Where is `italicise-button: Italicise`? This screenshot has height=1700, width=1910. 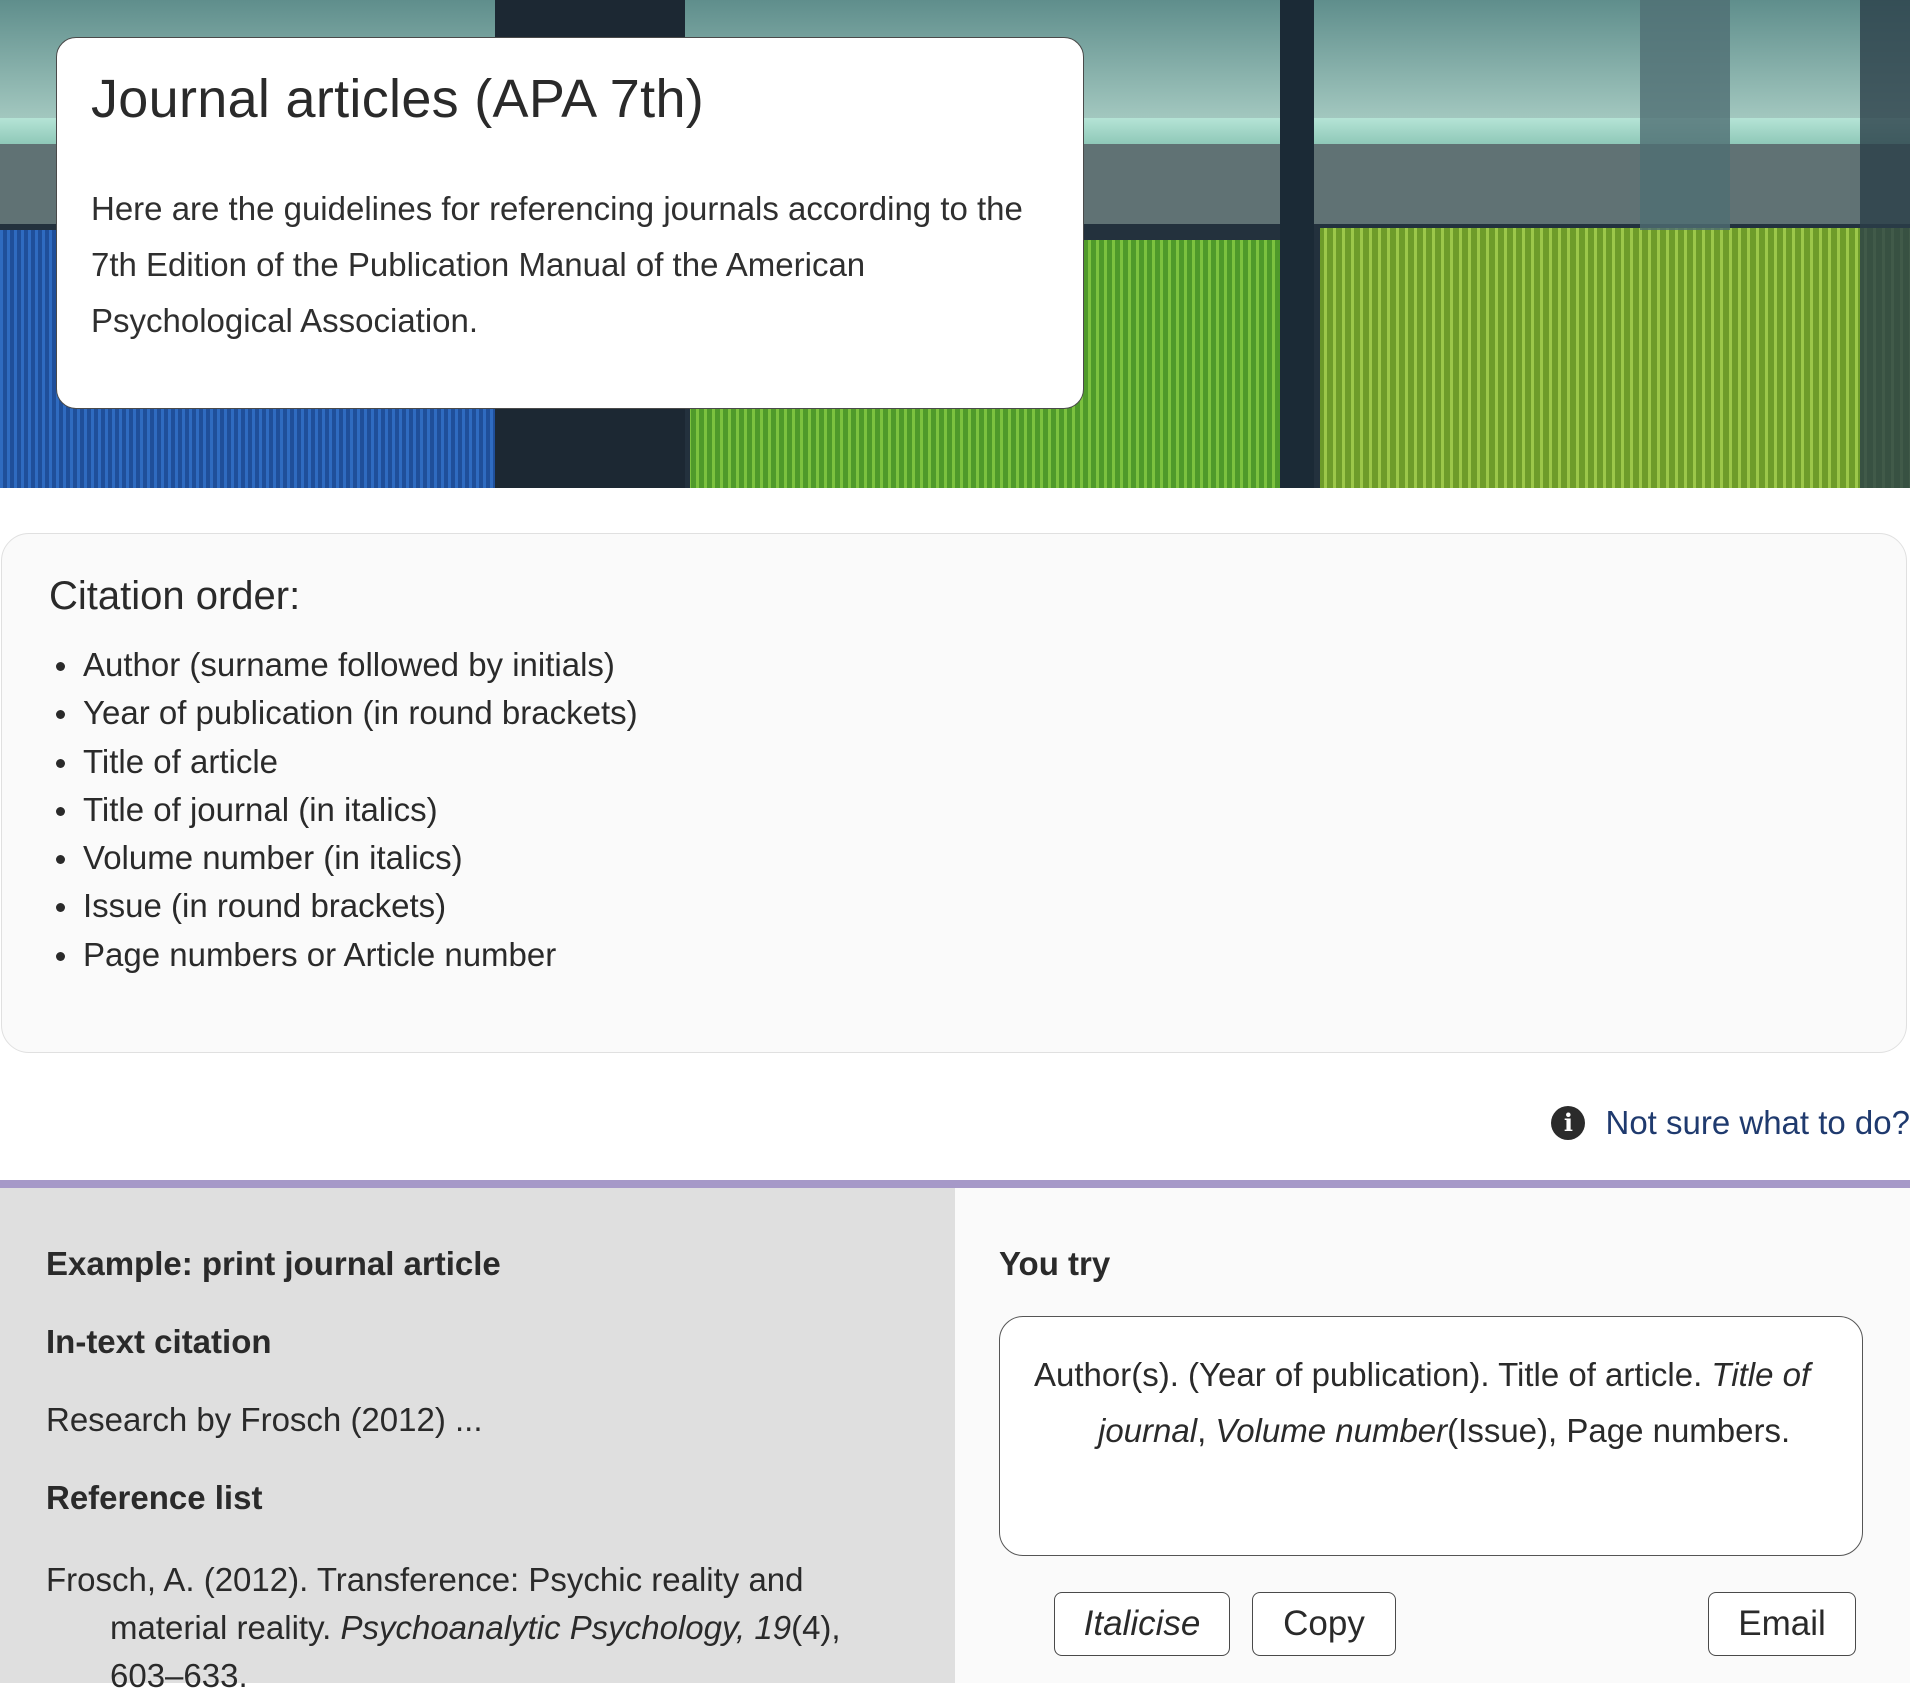
italicise-button: Italicise is located at coordinates (1142, 1624).